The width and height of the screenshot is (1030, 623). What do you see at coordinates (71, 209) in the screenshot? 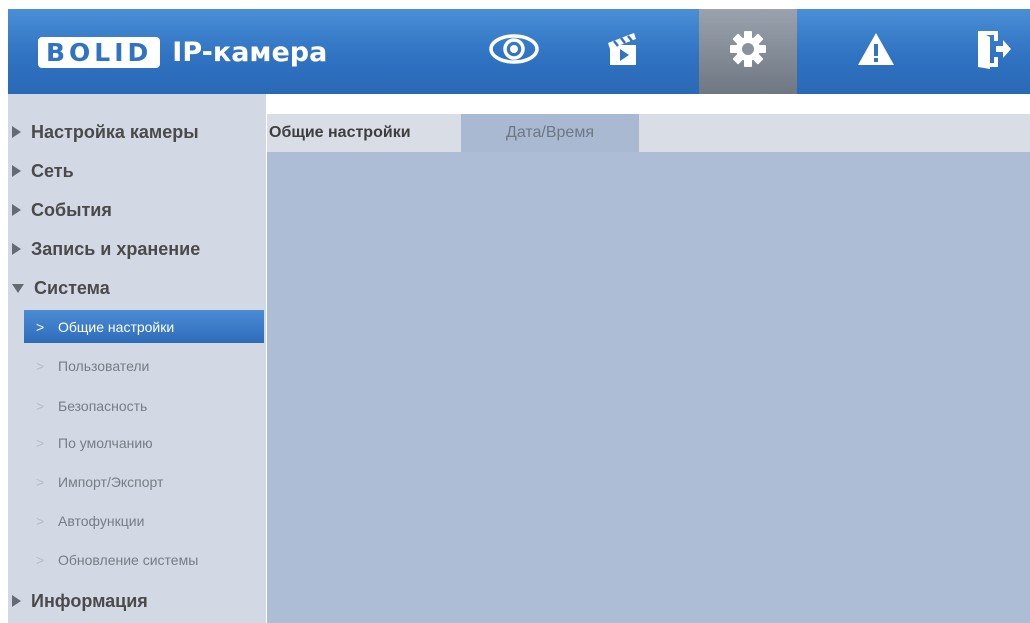
I see `sidebar-section-label: События` at bounding box center [71, 209].